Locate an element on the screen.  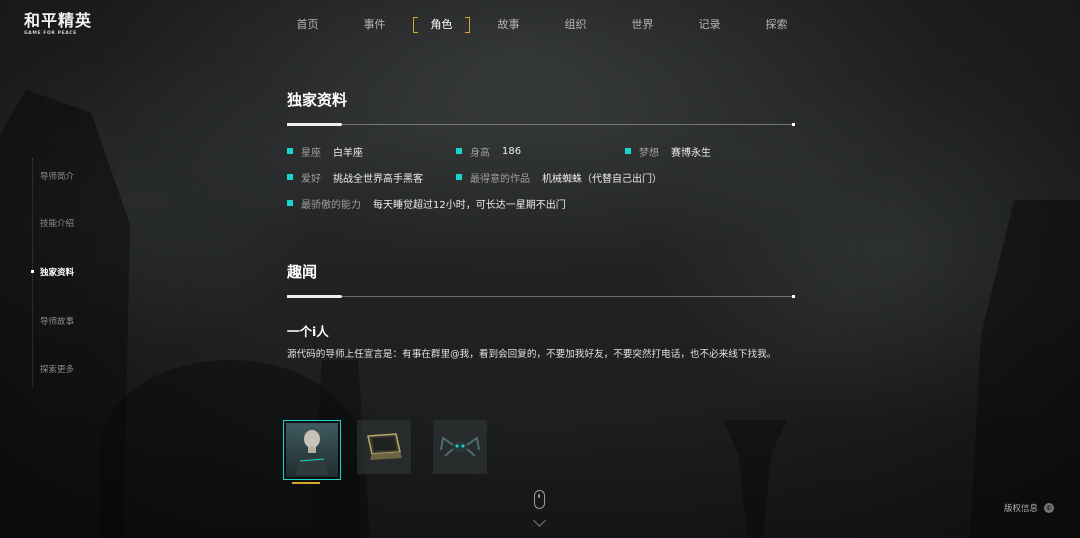
thumbnail-laptop is located at coordinates (384, 447).